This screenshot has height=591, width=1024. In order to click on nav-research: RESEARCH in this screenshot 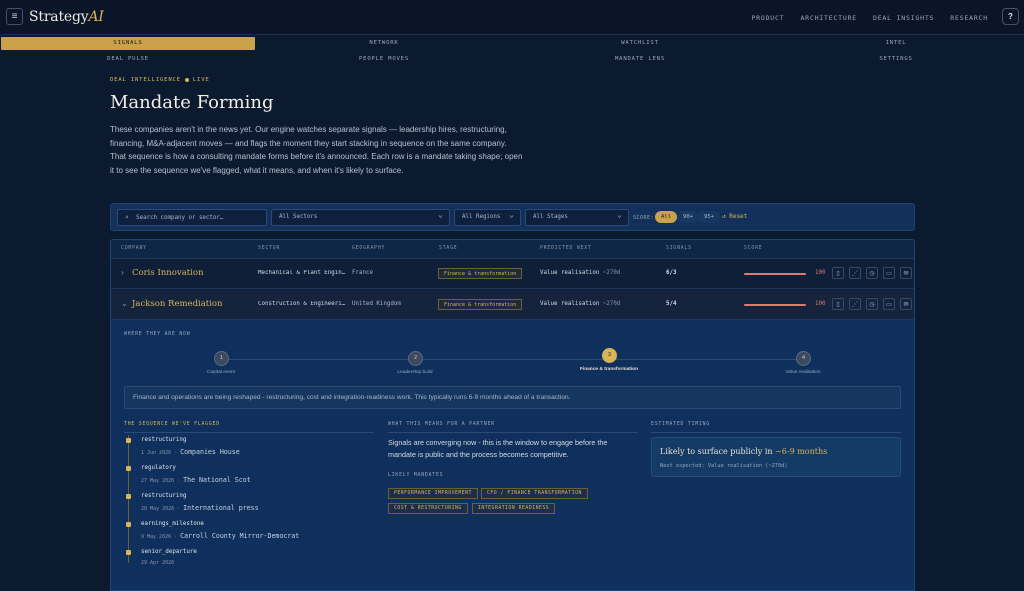, I will do `click(969, 18)`.